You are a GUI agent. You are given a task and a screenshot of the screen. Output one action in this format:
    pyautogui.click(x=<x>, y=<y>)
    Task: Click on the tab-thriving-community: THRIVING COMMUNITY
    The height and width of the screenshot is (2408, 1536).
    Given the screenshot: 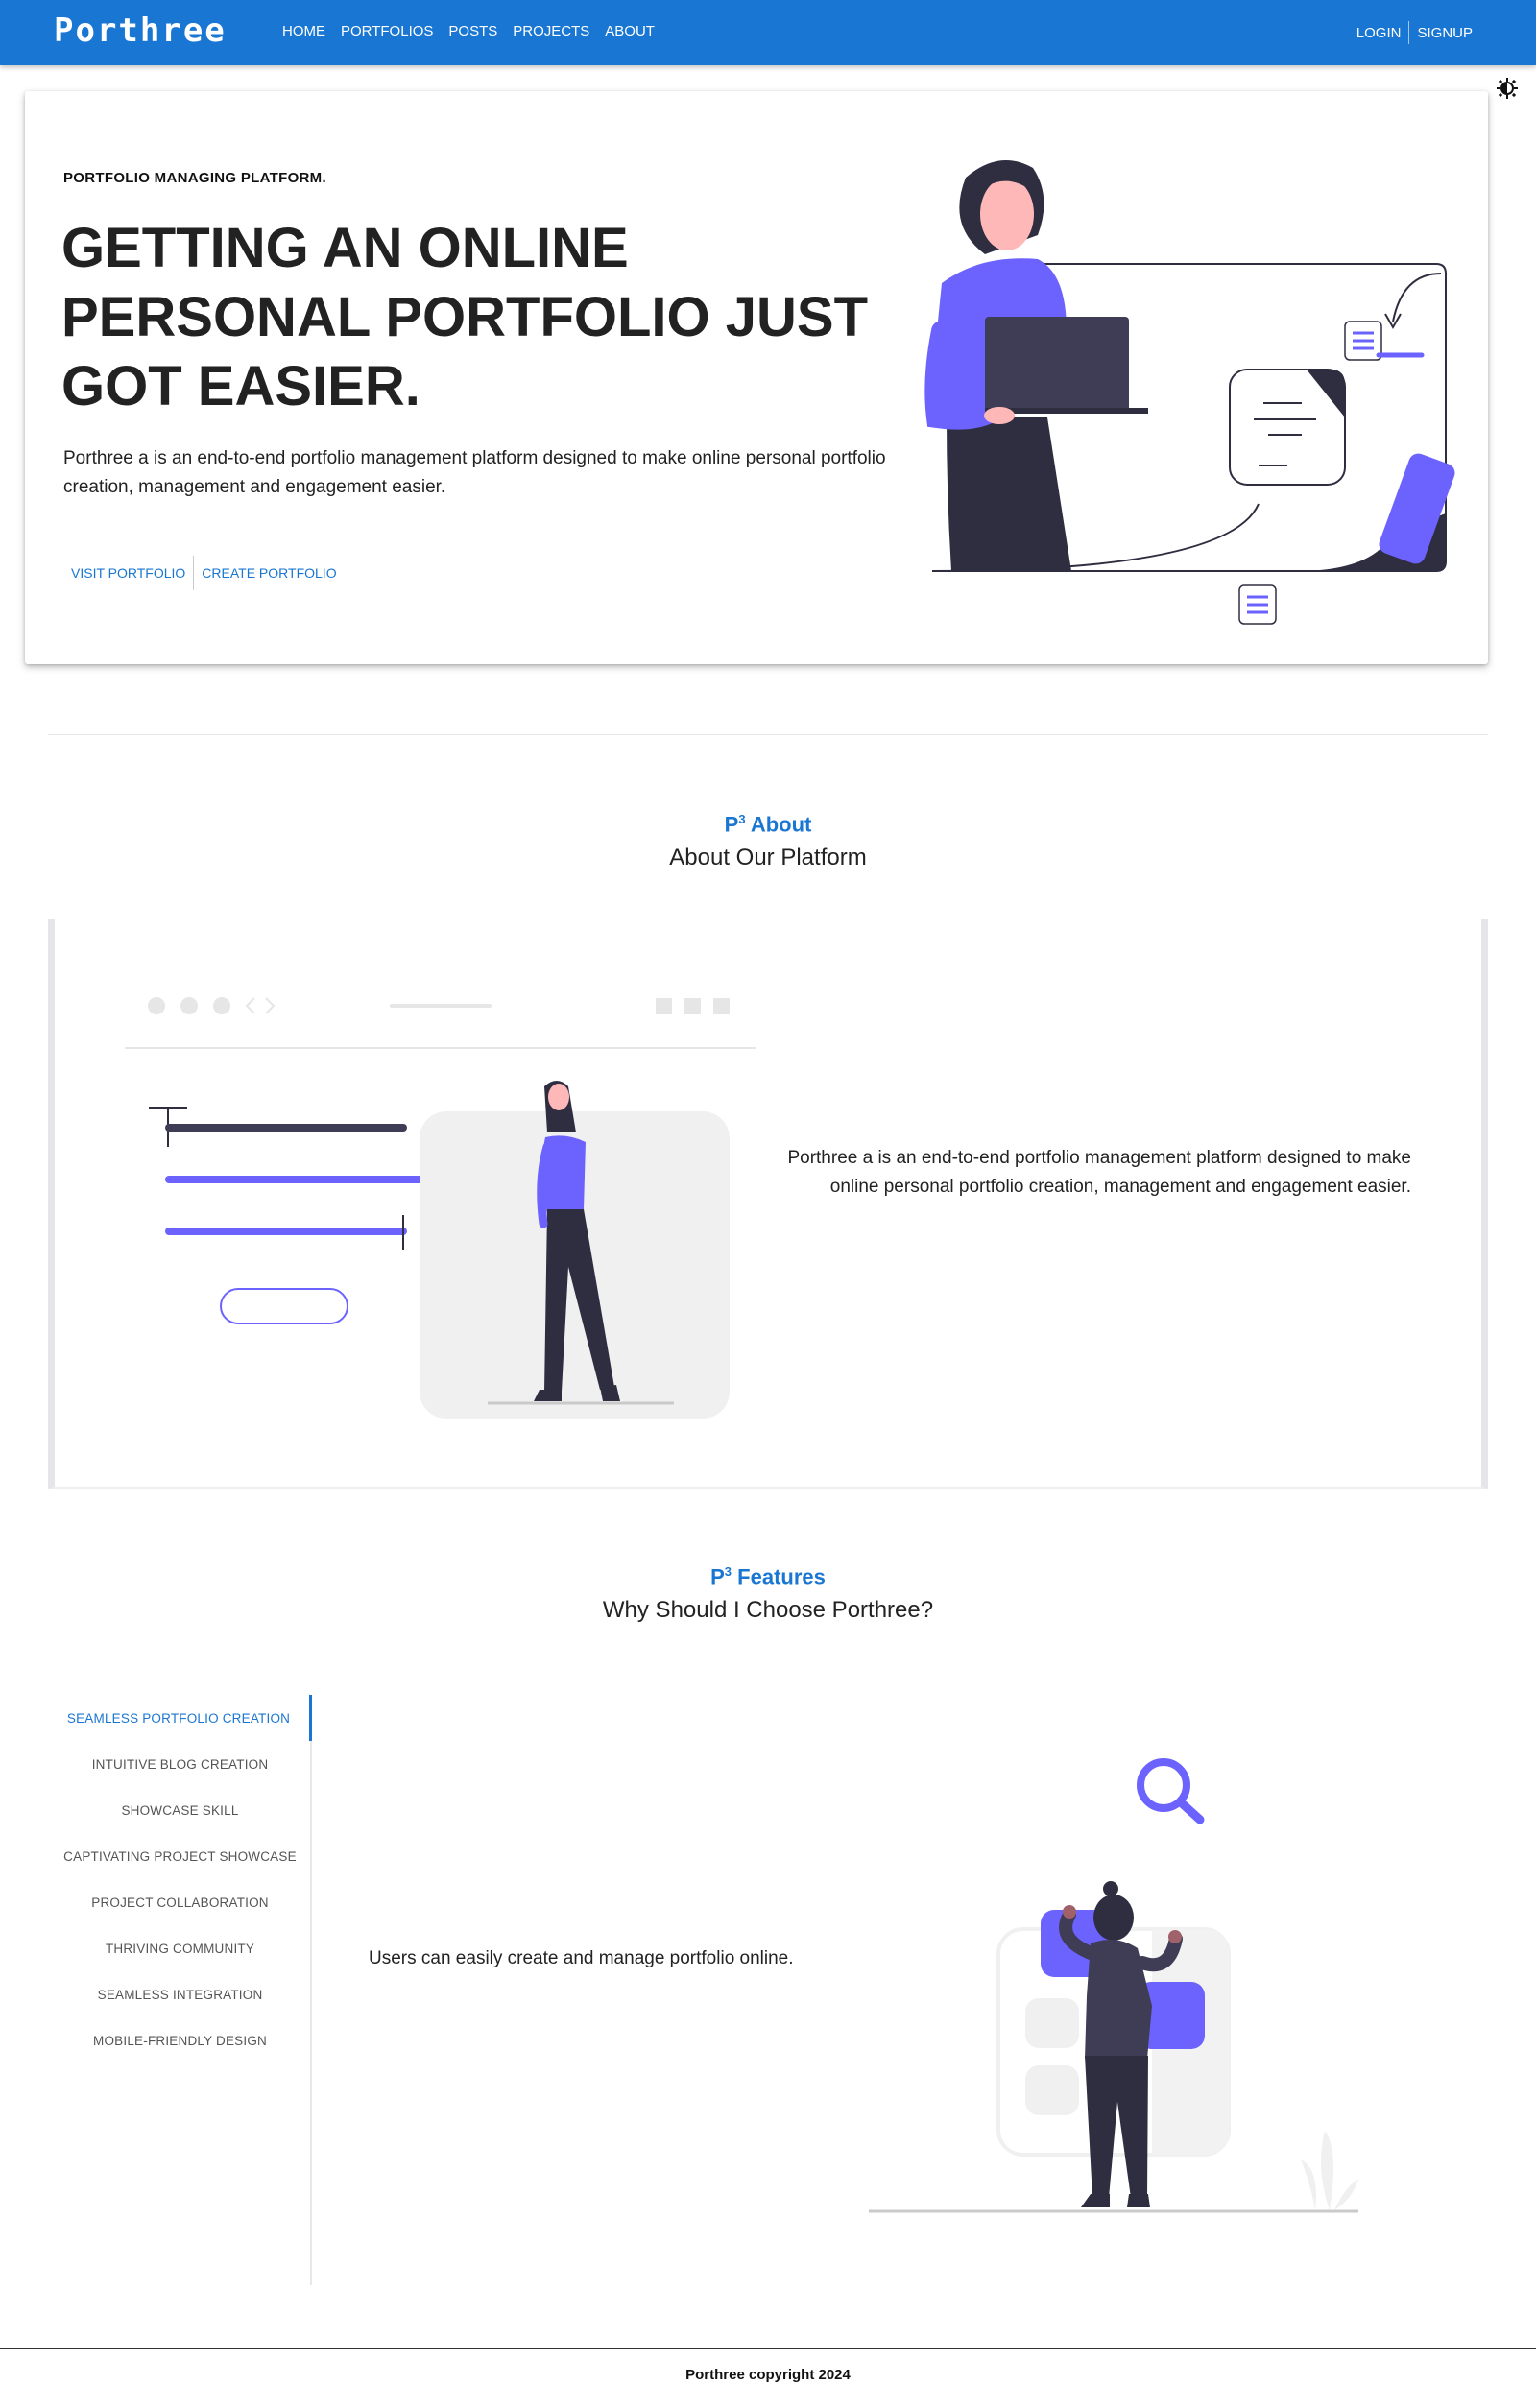 What is the action you would take?
    pyautogui.click(x=180, y=1948)
    